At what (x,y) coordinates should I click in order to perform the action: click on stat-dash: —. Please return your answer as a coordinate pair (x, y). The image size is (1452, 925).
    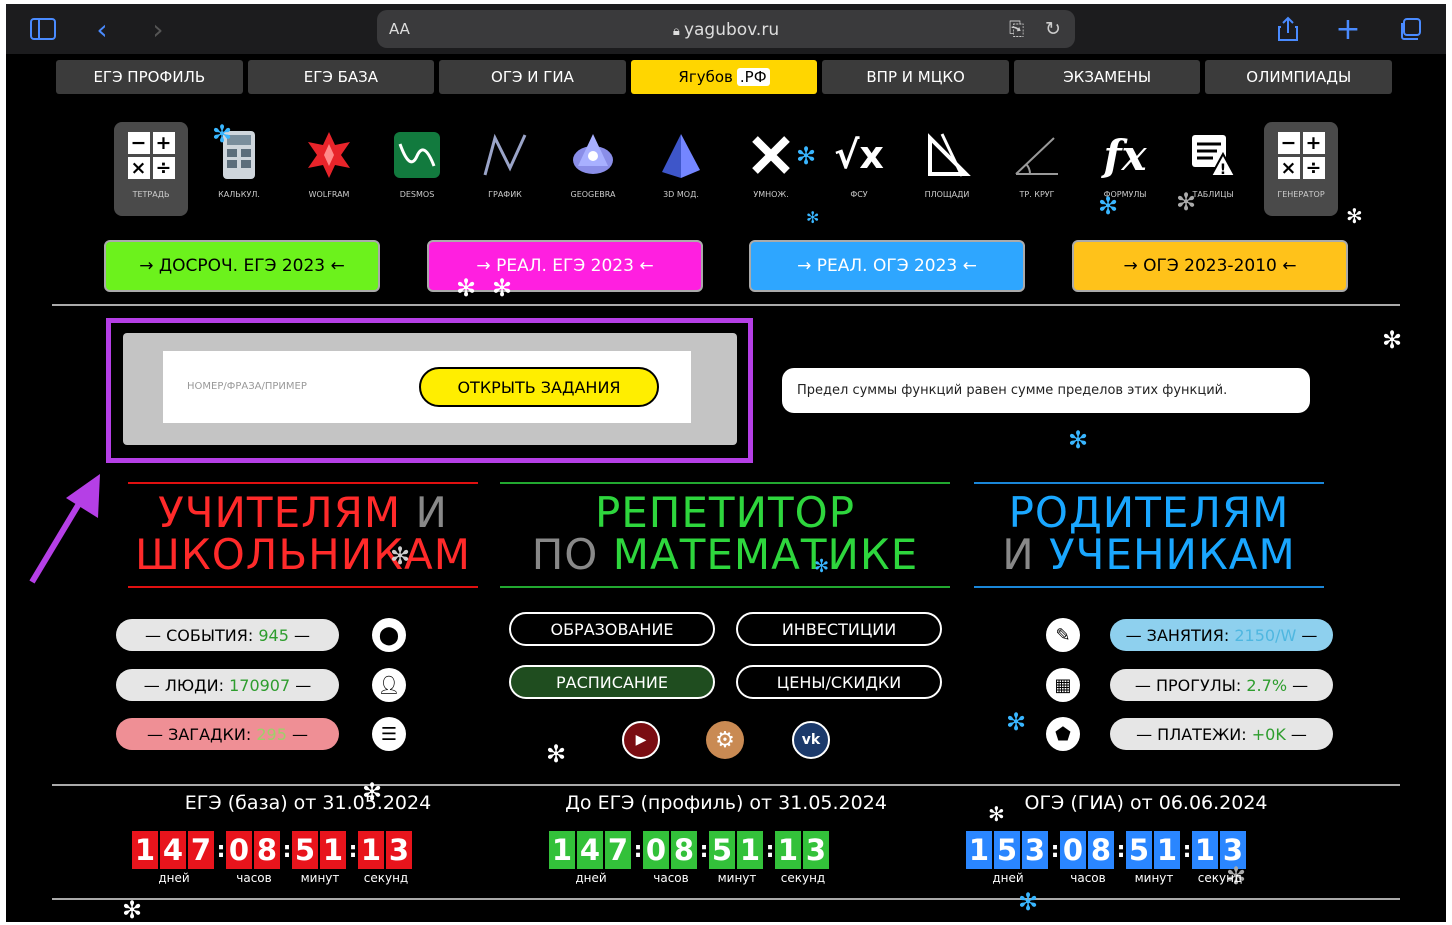
    Looking at the image, I should click on (1300, 685).